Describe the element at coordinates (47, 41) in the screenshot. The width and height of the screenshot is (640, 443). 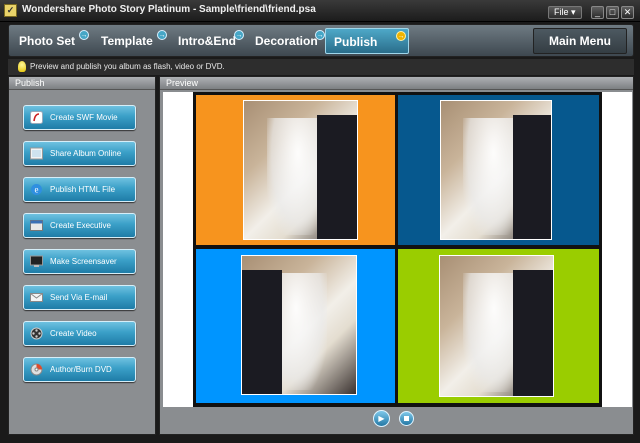
I see `tab-label: Photo Set` at that location.